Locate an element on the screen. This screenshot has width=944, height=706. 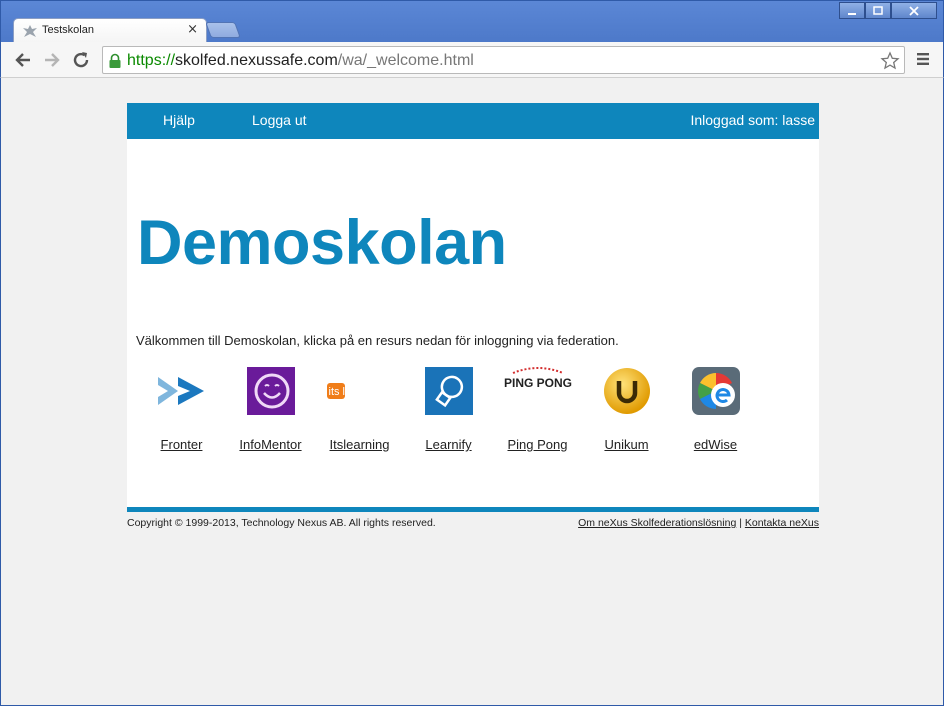
tab-close-icon: × is located at coordinates (192, 29).